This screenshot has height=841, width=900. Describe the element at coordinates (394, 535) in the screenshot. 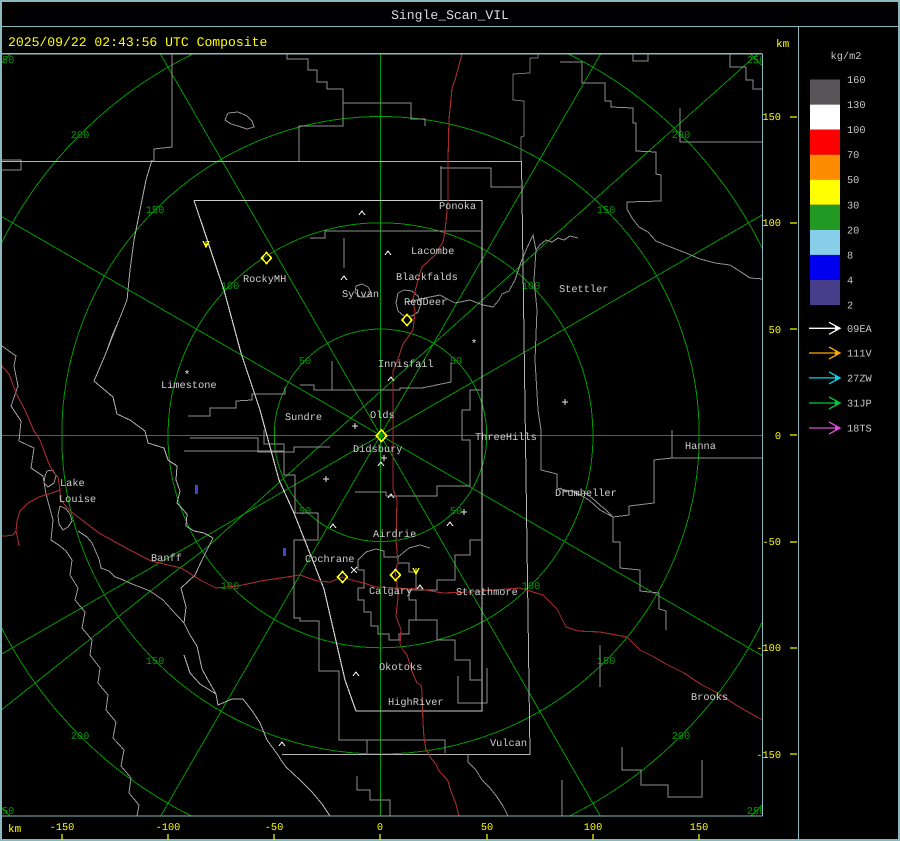

I see `svg-text: Airdrie` at that location.